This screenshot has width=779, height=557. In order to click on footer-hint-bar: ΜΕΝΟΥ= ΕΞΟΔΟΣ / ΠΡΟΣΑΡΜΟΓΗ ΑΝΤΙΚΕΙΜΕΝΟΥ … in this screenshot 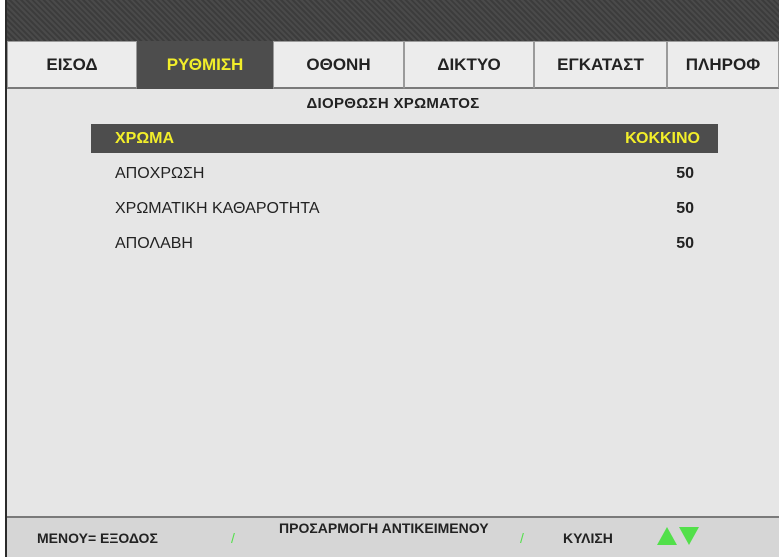, I will do `click(393, 536)`.